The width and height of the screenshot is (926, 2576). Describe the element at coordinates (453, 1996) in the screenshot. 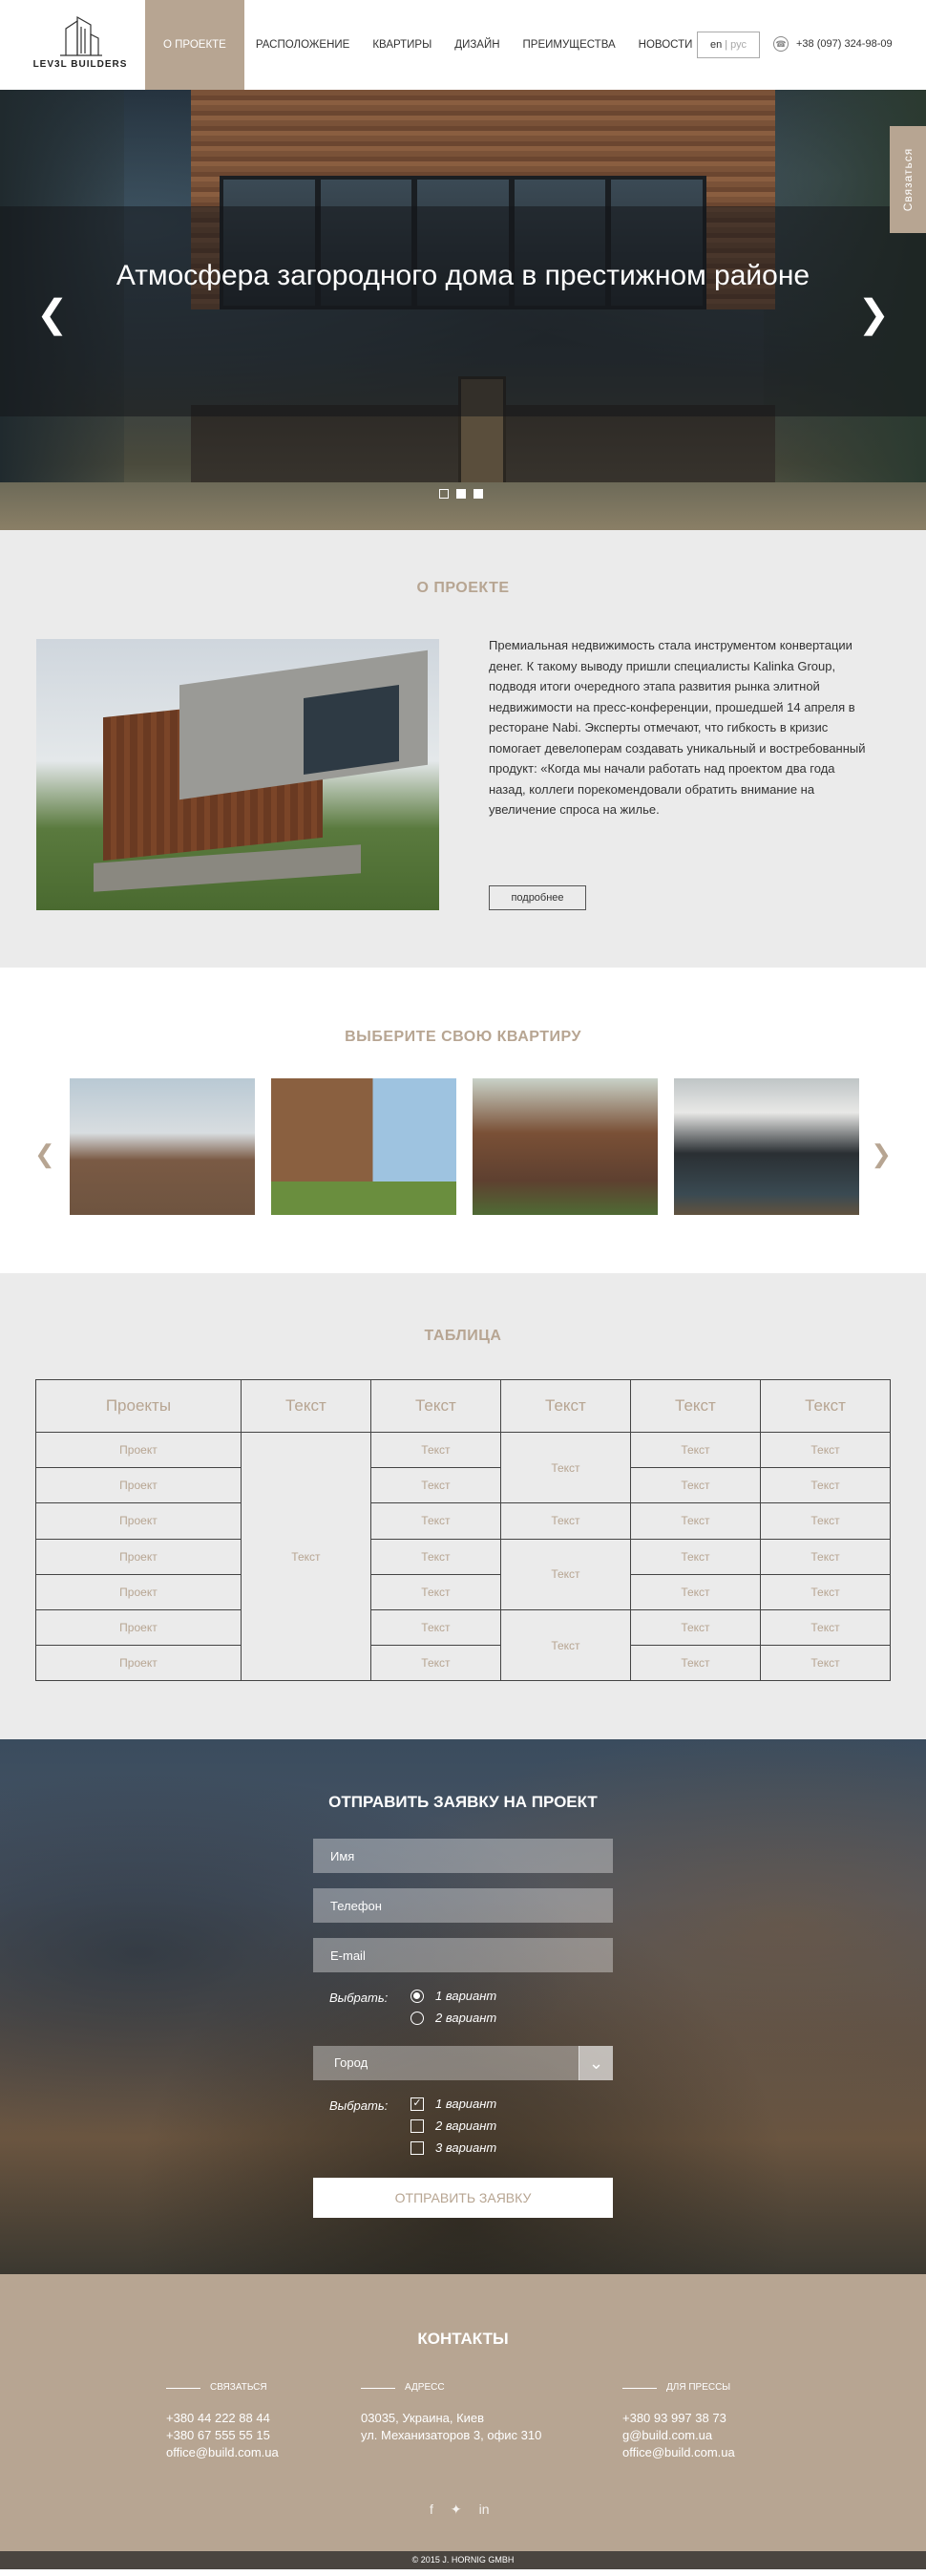

I see `radio-option: 1 вариант` at that location.